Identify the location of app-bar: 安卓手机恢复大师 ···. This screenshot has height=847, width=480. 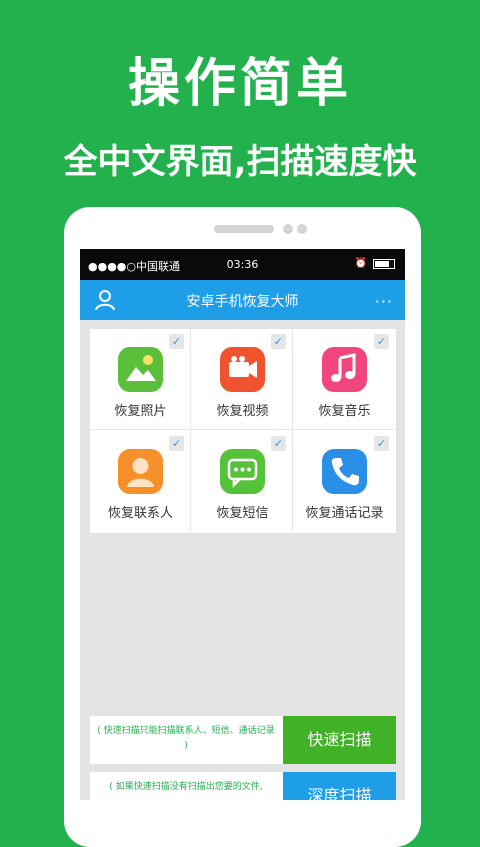
(242, 300).